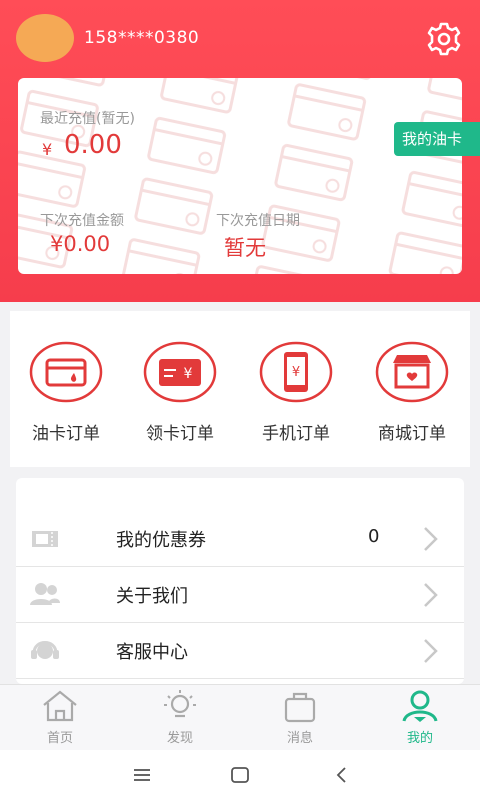 This screenshot has width=480, height=800. I want to click on order-phone: ¥ 手机订单, so click(296, 392).